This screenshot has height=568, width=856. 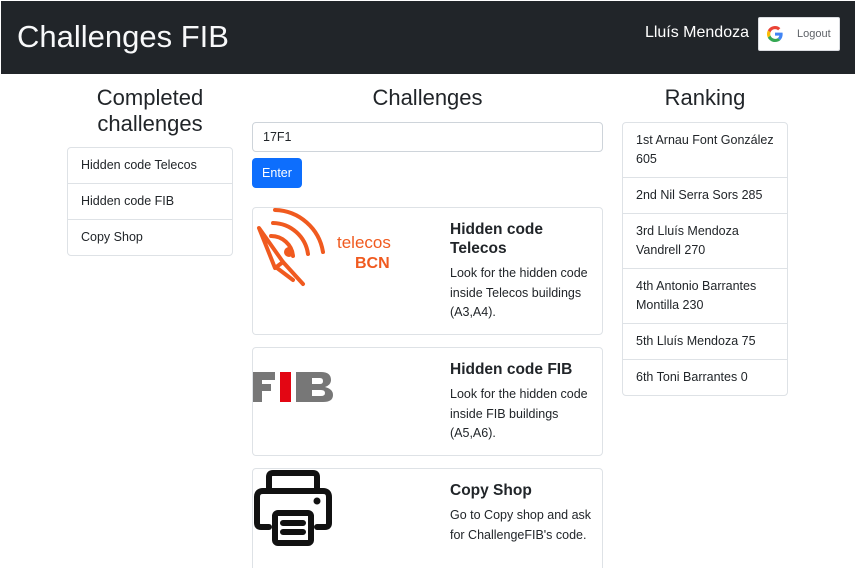 What do you see at coordinates (293, 387) in the screenshot?
I see `fib-logo` at bounding box center [293, 387].